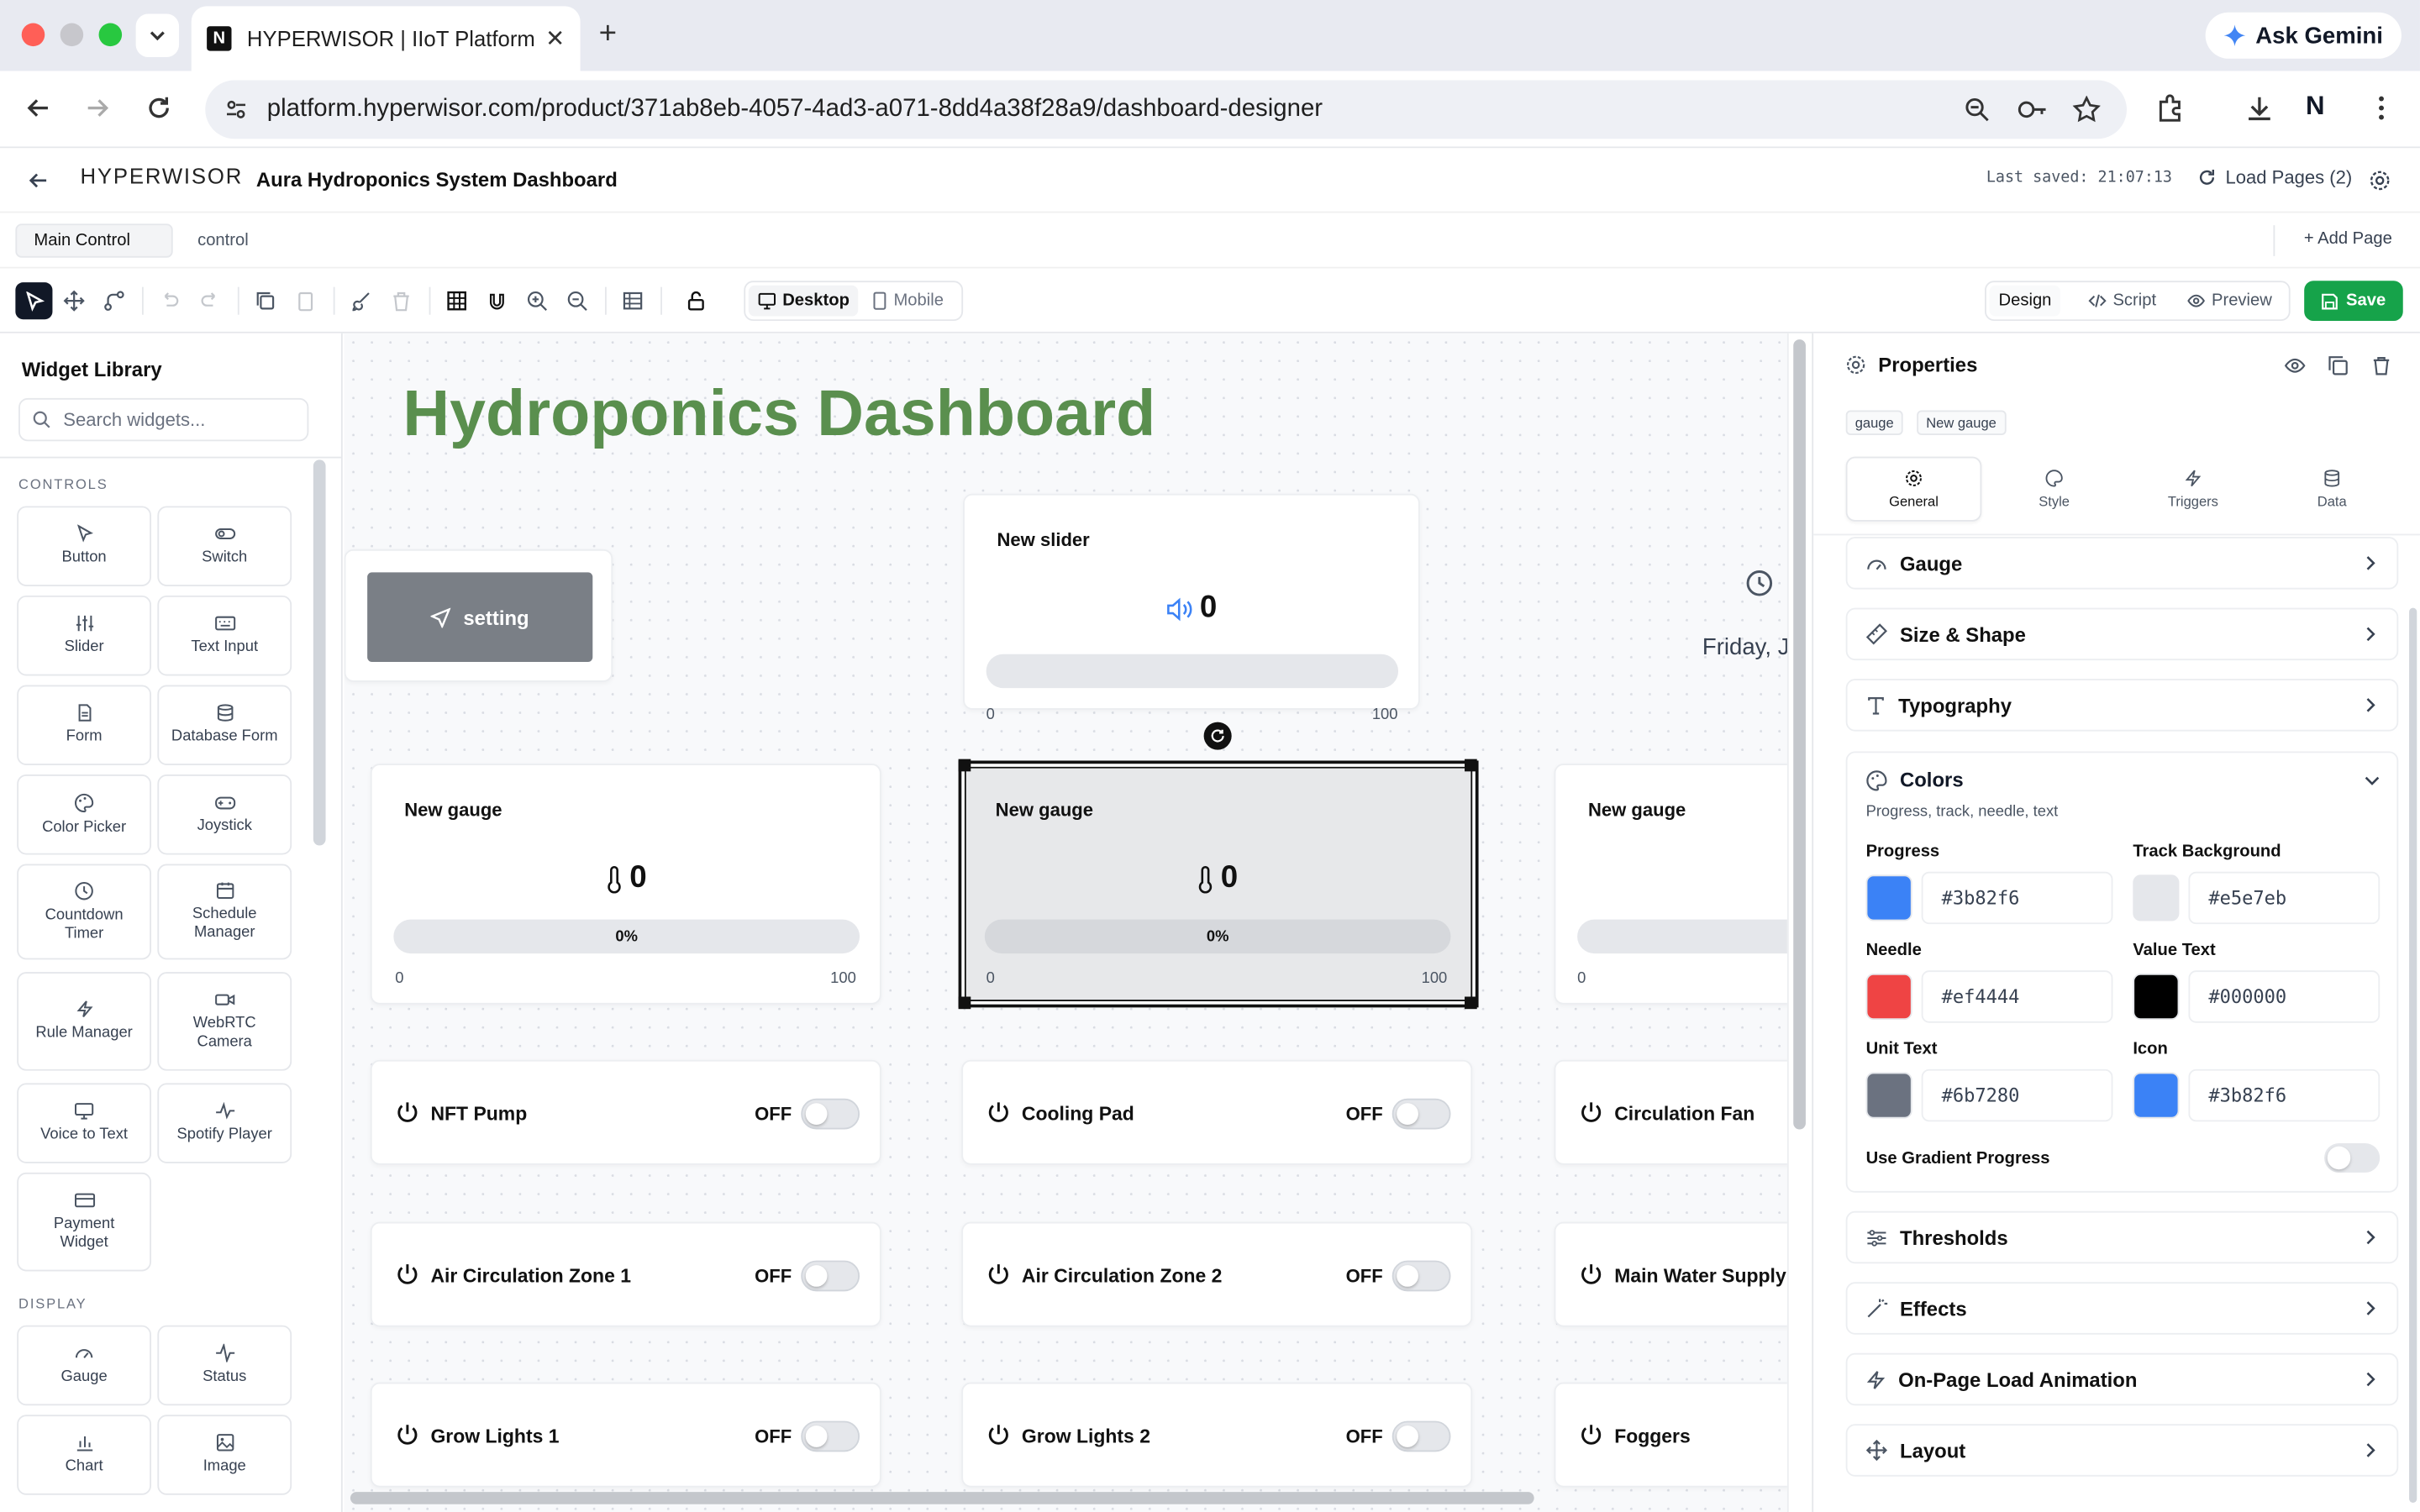  What do you see at coordinates (72, 35) in the screenshot?
I see `minimize-window-button` at bounding box center [72, 35].